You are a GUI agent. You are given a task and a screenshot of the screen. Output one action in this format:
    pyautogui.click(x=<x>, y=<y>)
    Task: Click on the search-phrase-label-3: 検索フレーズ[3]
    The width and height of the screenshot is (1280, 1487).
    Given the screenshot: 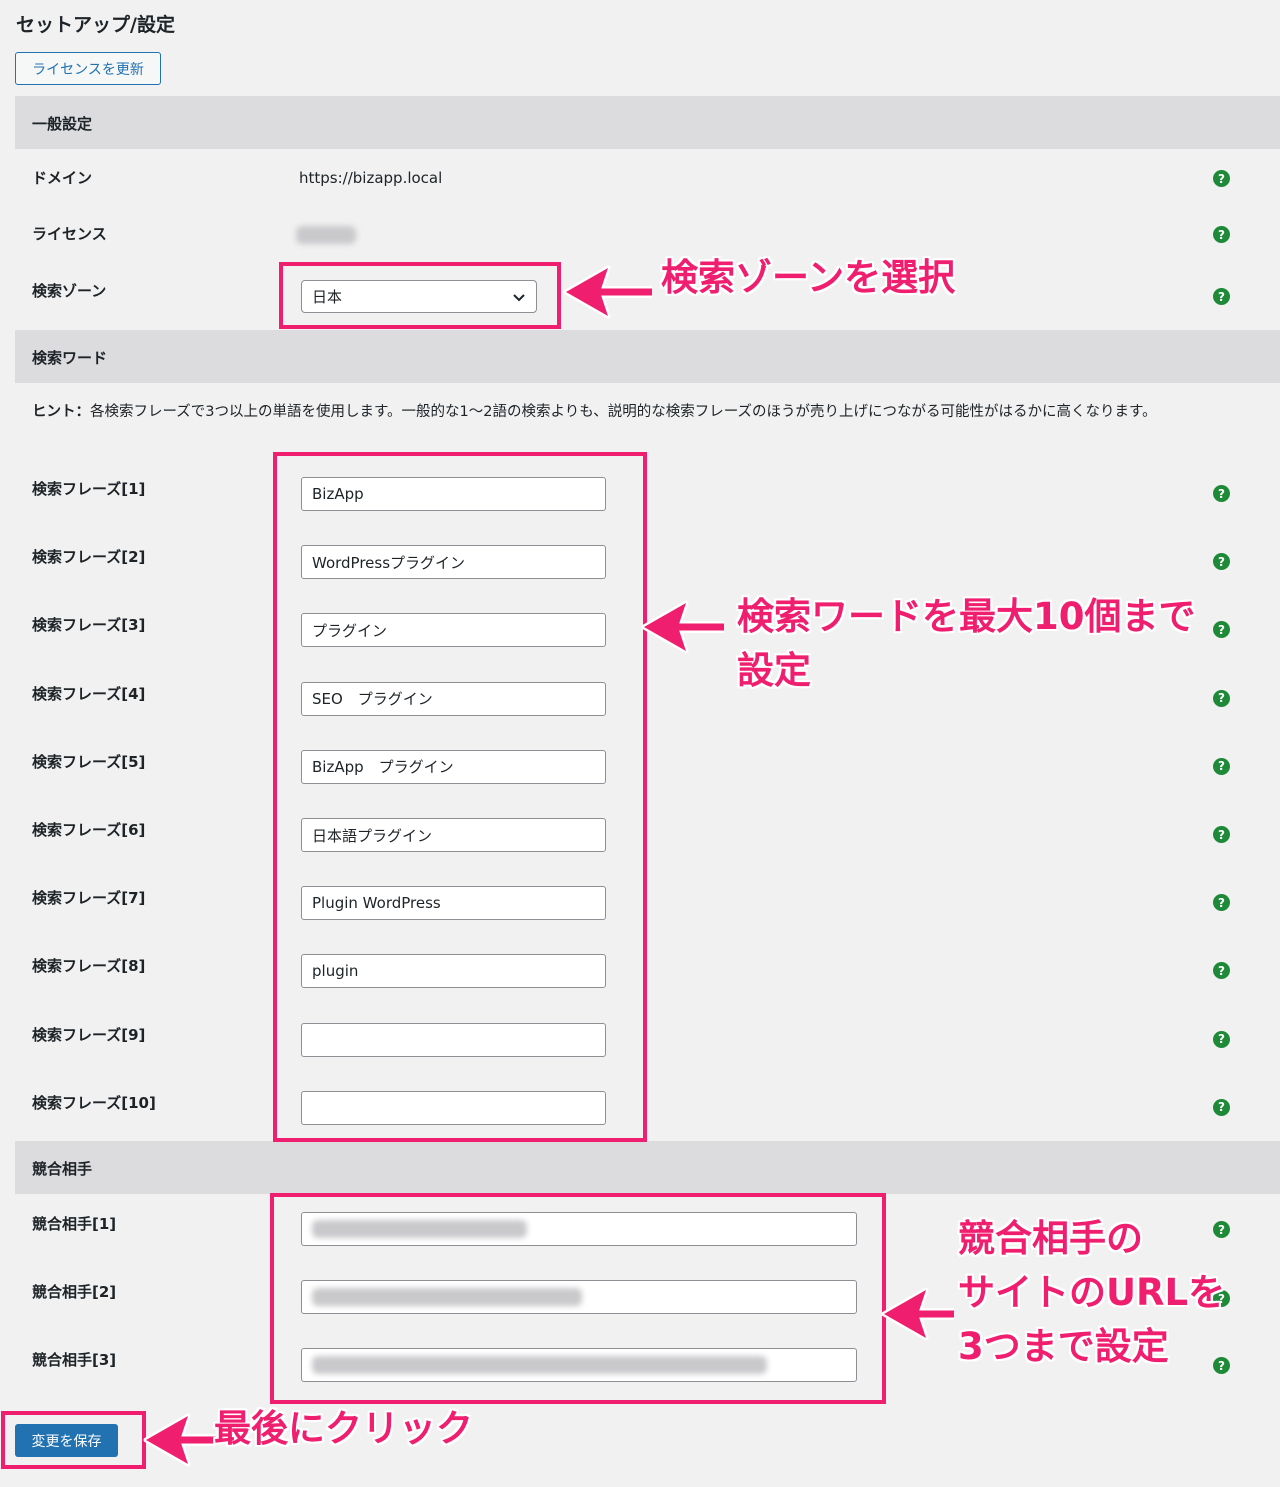 What is the action you would take?
    pyautogui.click(x=89, y=625)
    